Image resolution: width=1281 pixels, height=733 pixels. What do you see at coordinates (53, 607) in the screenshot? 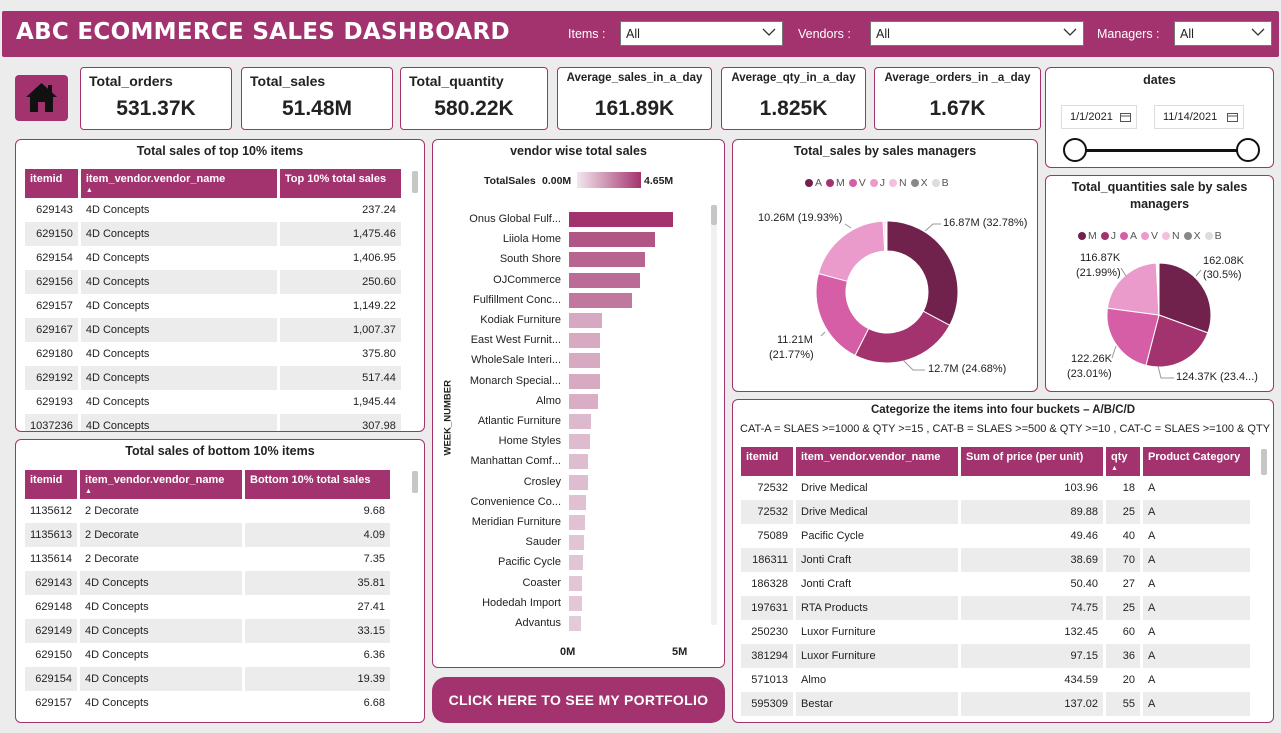
I see `table-cell: 629148` at bounding box center [53, 607].